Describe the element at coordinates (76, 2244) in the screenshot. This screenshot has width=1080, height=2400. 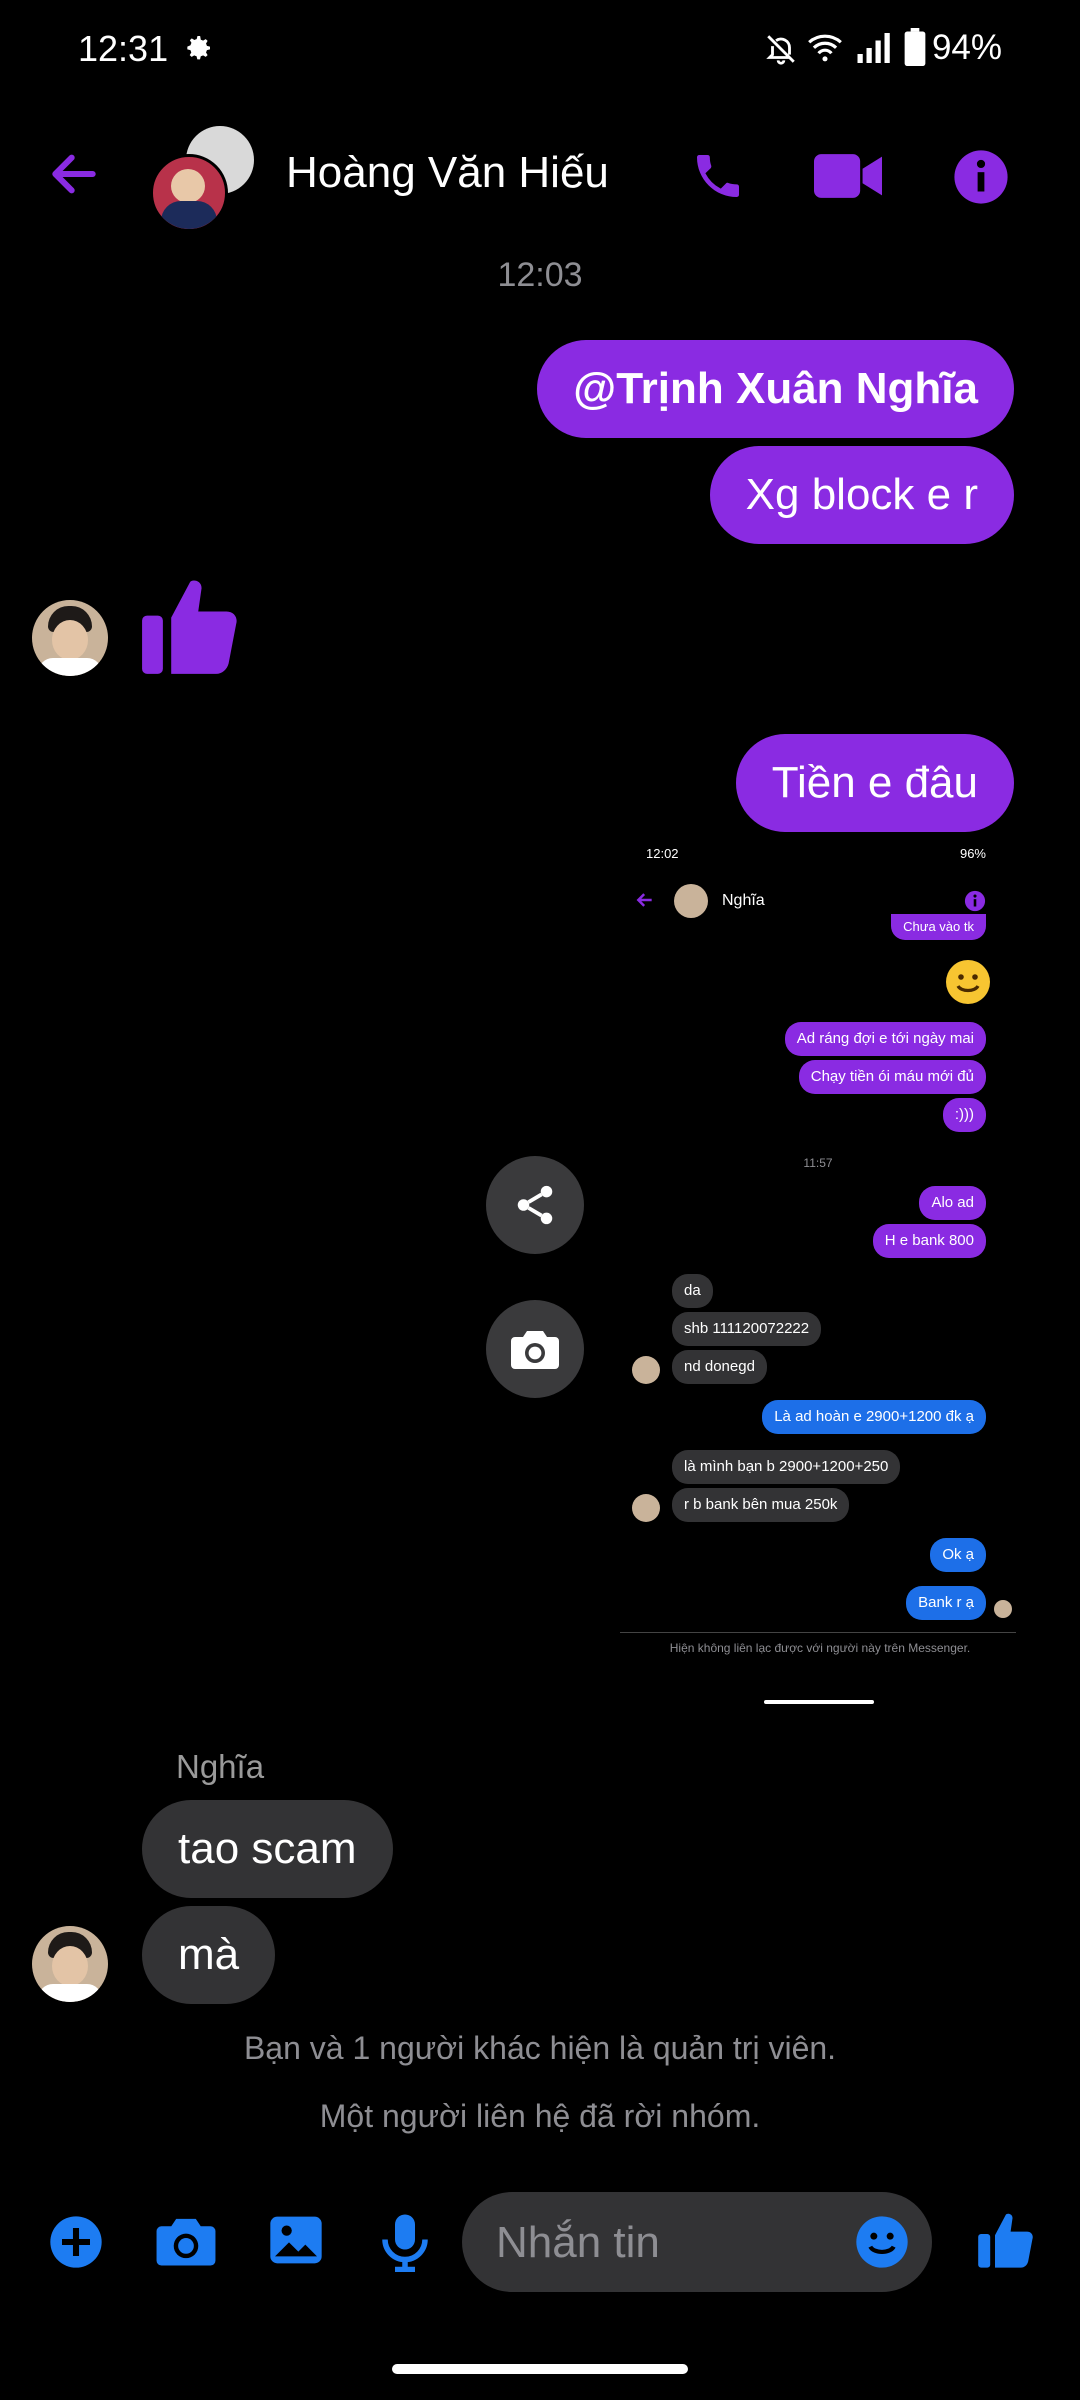
I see `add-icon` at that location.